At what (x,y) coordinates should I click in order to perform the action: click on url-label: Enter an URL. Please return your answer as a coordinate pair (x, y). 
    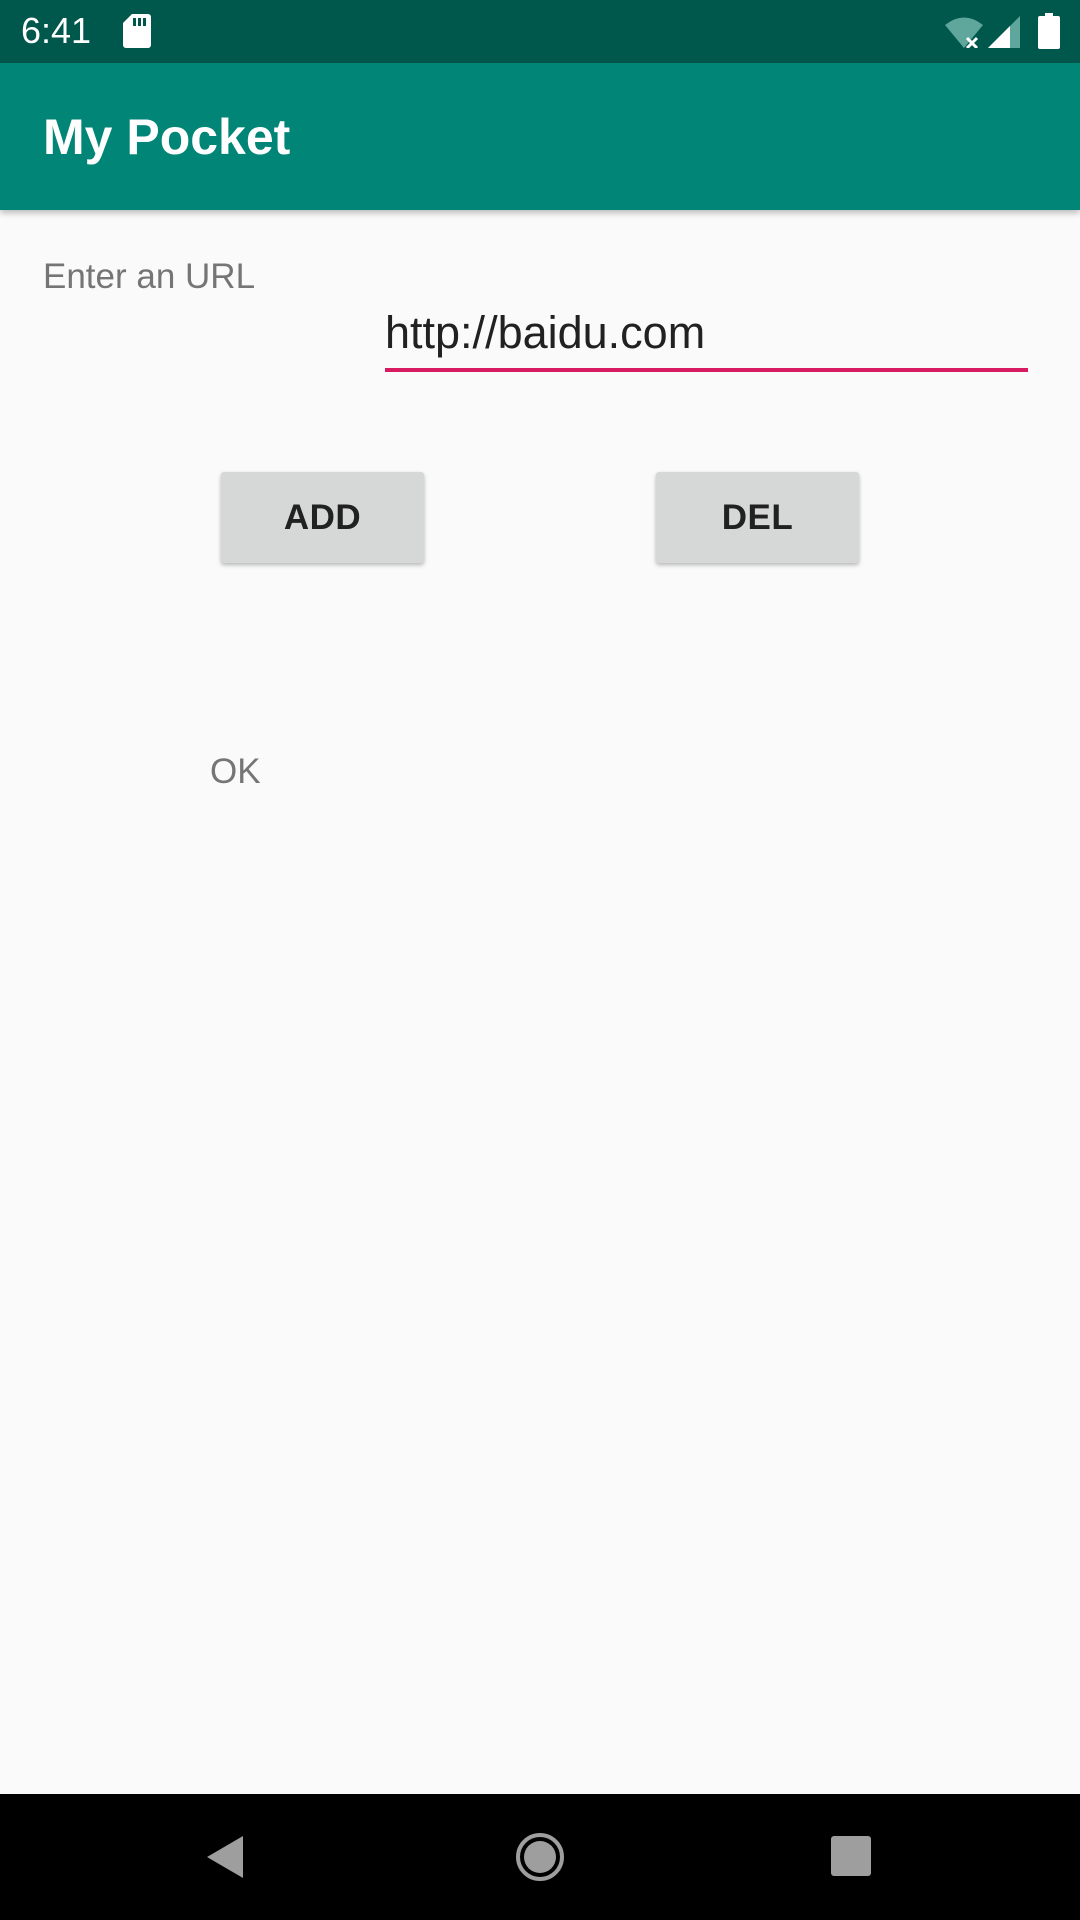
    Looking at the image, I should click on (149, 276).